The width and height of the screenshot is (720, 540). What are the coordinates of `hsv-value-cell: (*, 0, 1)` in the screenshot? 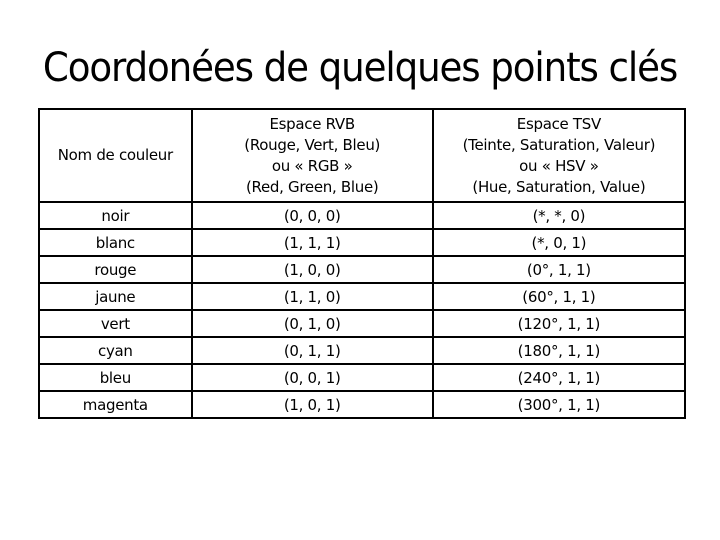 It's located at (559, 242).